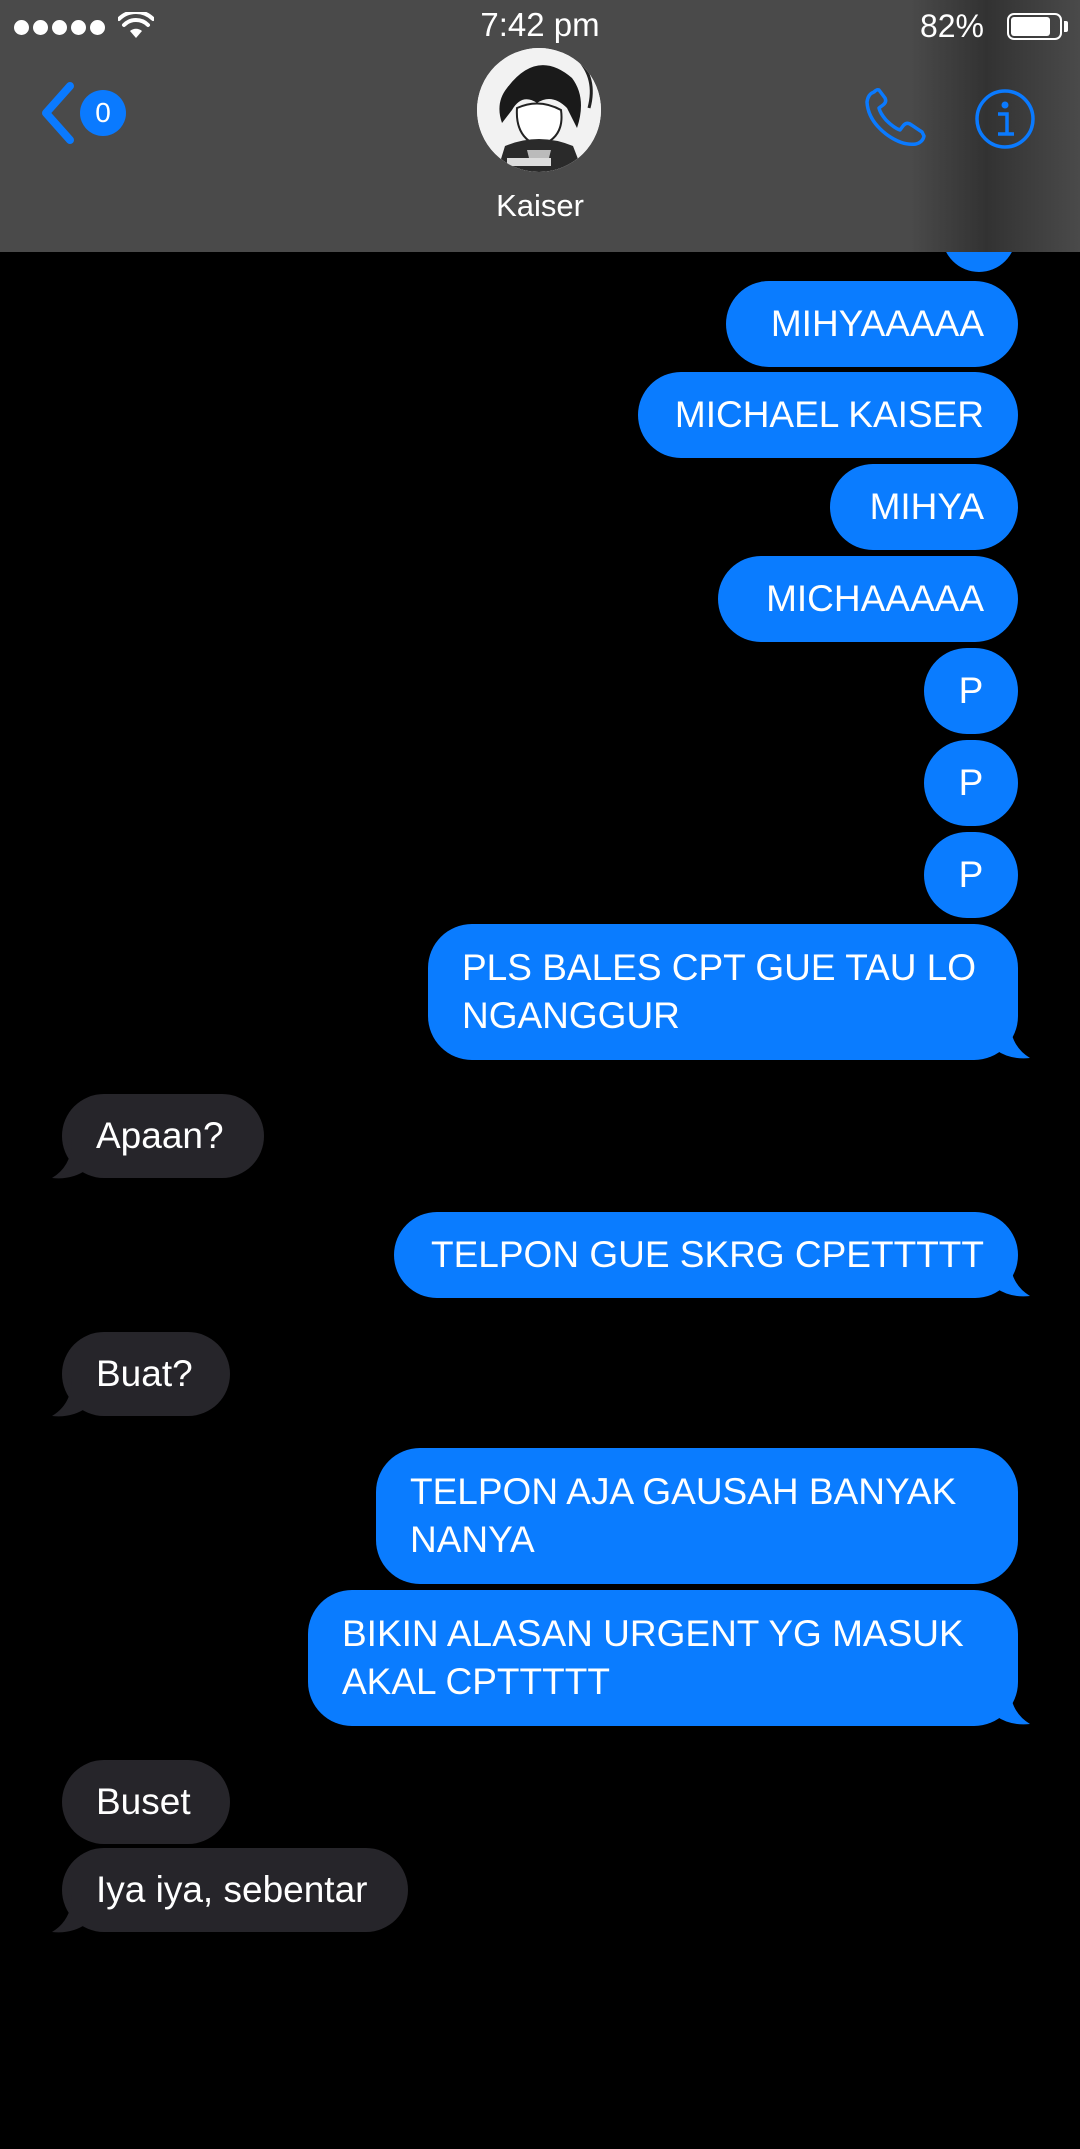  I want to click on message-text: Apaan?, so click(160, 1135).